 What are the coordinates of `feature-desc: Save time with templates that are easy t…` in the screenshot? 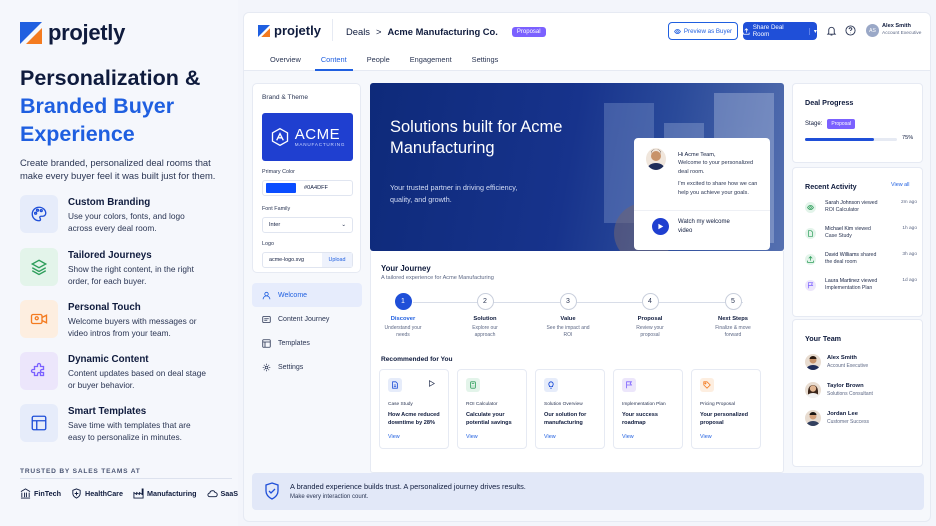 It's located at (129, 431).